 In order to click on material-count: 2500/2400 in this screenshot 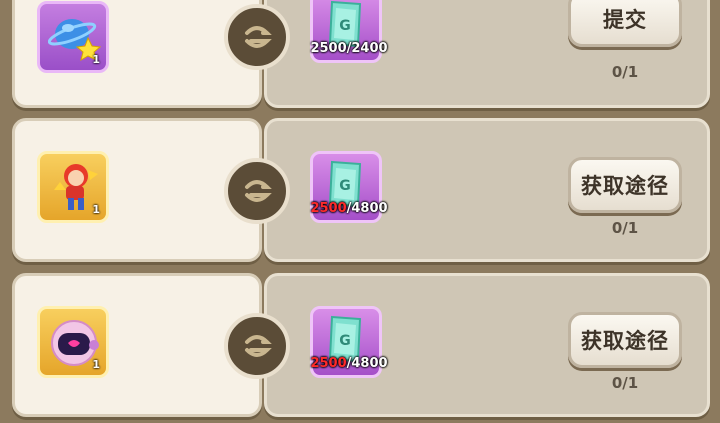, I will do `click(349, 48)`.